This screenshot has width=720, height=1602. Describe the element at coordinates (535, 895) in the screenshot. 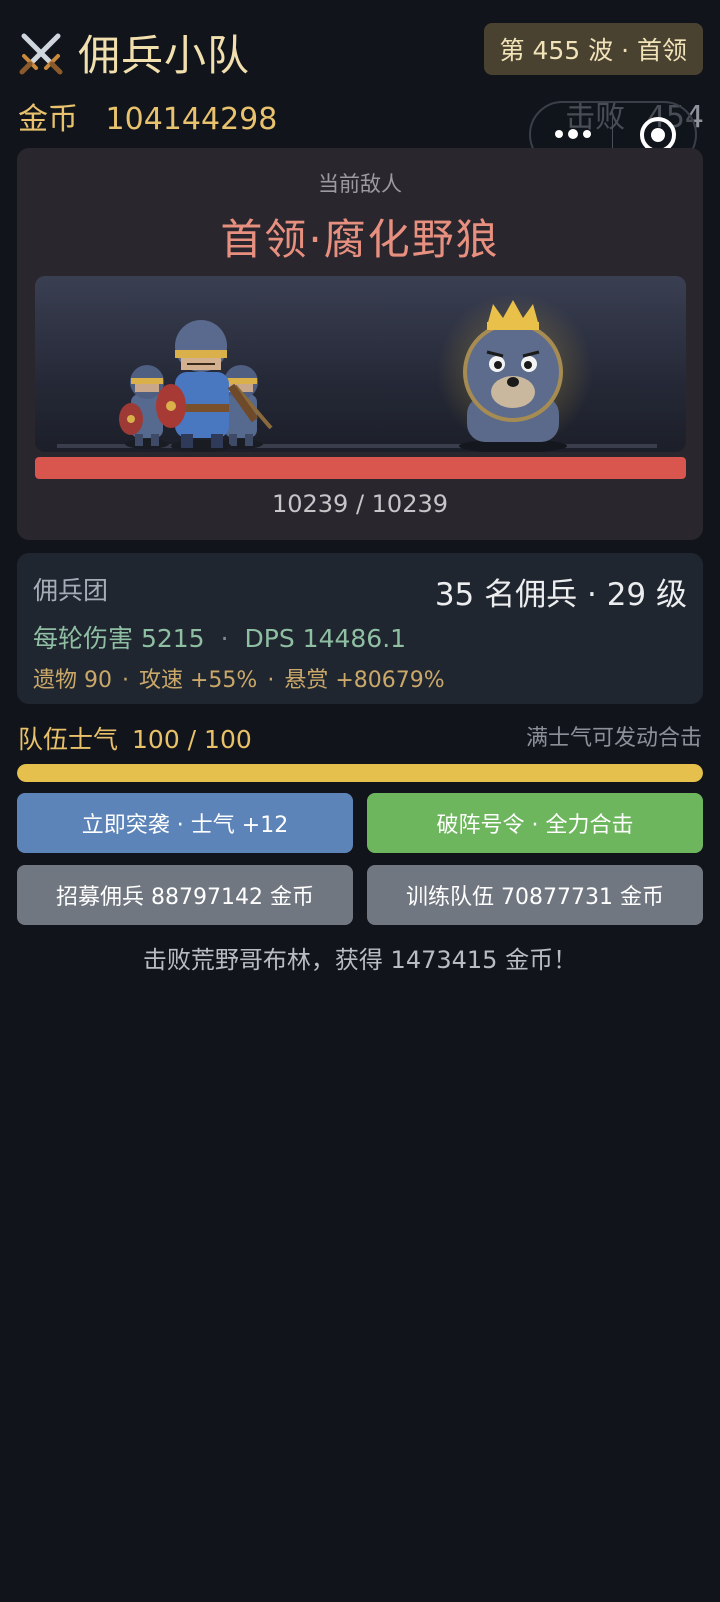

I see `train-button: 训练队伍 70877731 金币` at that location.